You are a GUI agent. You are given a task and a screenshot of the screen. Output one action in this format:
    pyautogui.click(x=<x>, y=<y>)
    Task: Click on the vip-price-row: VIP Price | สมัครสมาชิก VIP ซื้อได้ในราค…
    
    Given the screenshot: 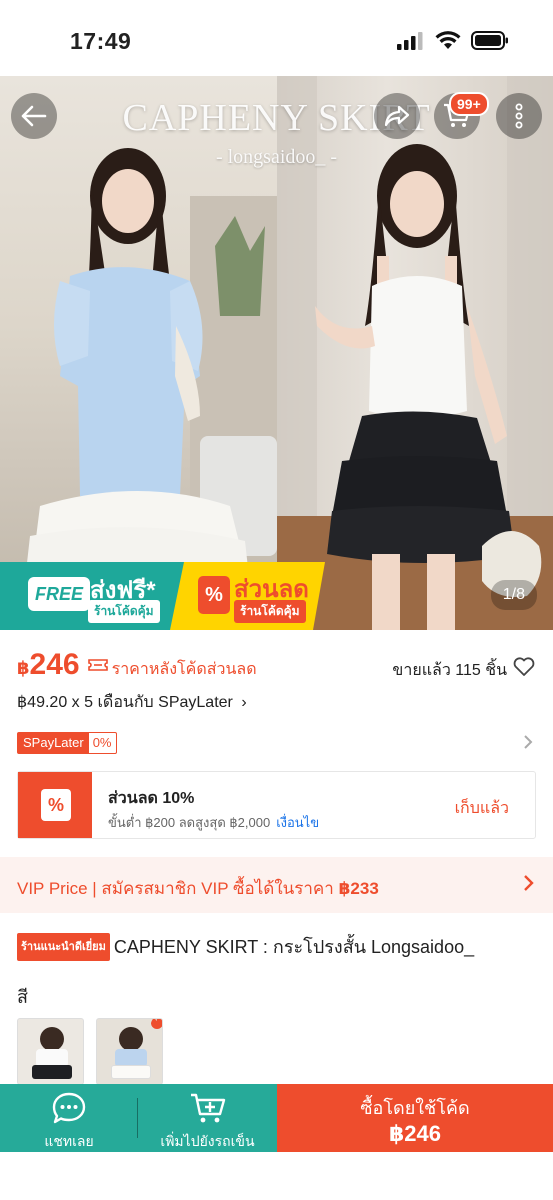 What is the action you would take?
    pyautogui.click(x=276, y=885)
    